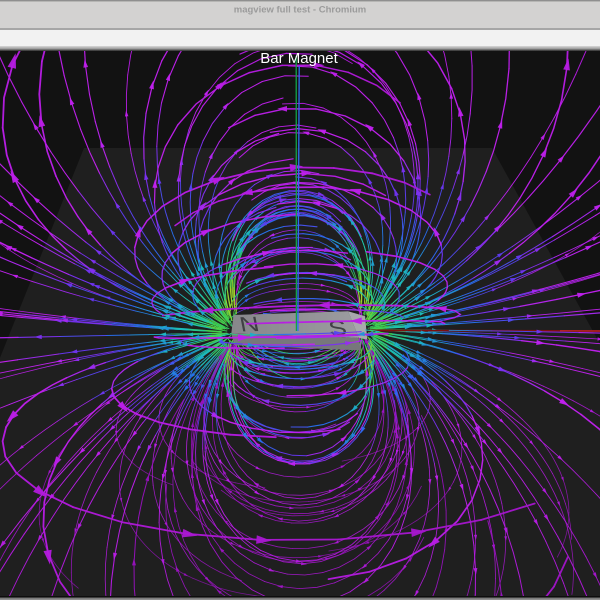 This screenshot has height=600, width=600. I want to click on svg-text: magview full test - Chromium, so click(300, 10).